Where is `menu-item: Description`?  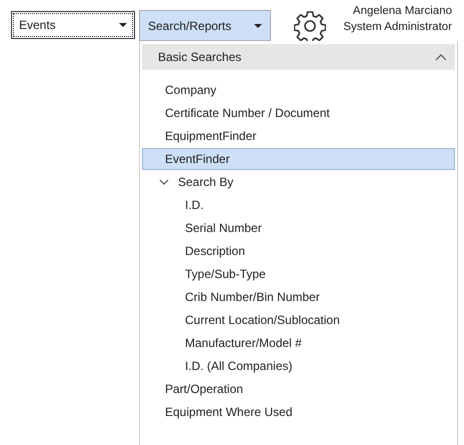
menu-item: Description is located at coordinates (298, 251).